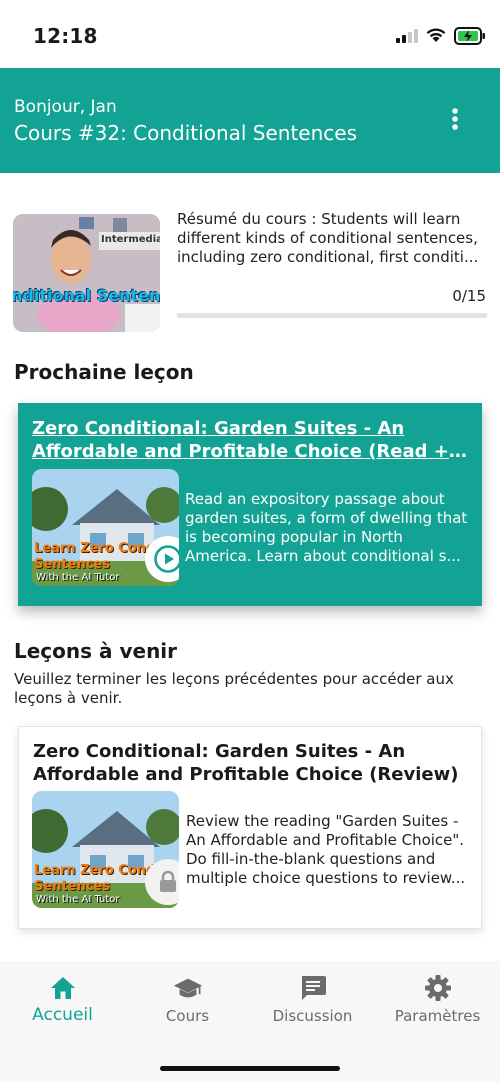  I want to click on greeting-text: Bonjour, Jan, so click(65, 107).